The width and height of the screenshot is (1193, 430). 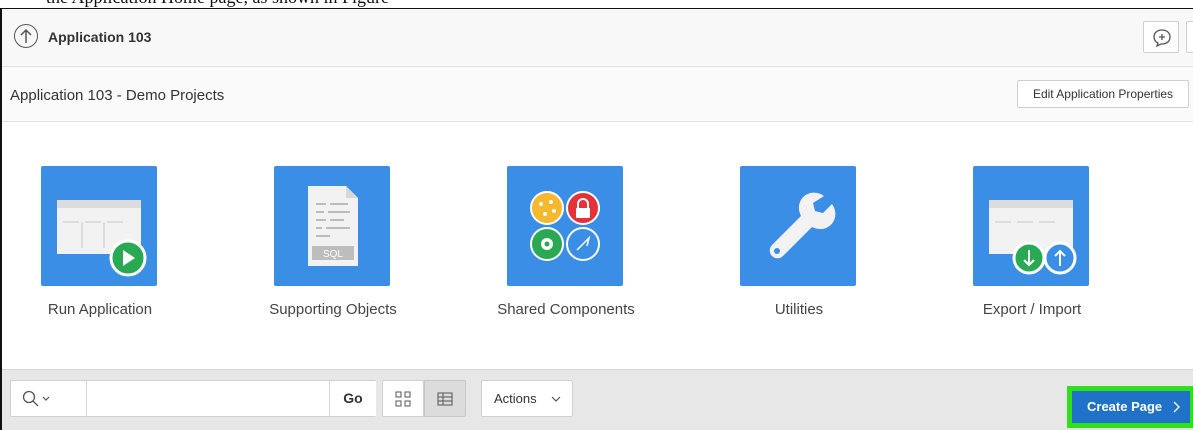 What do you see at coordinates (1125, 406) in the screenshot?
I see `create-page-label: Create Page` at bounding box center [1125, 406].